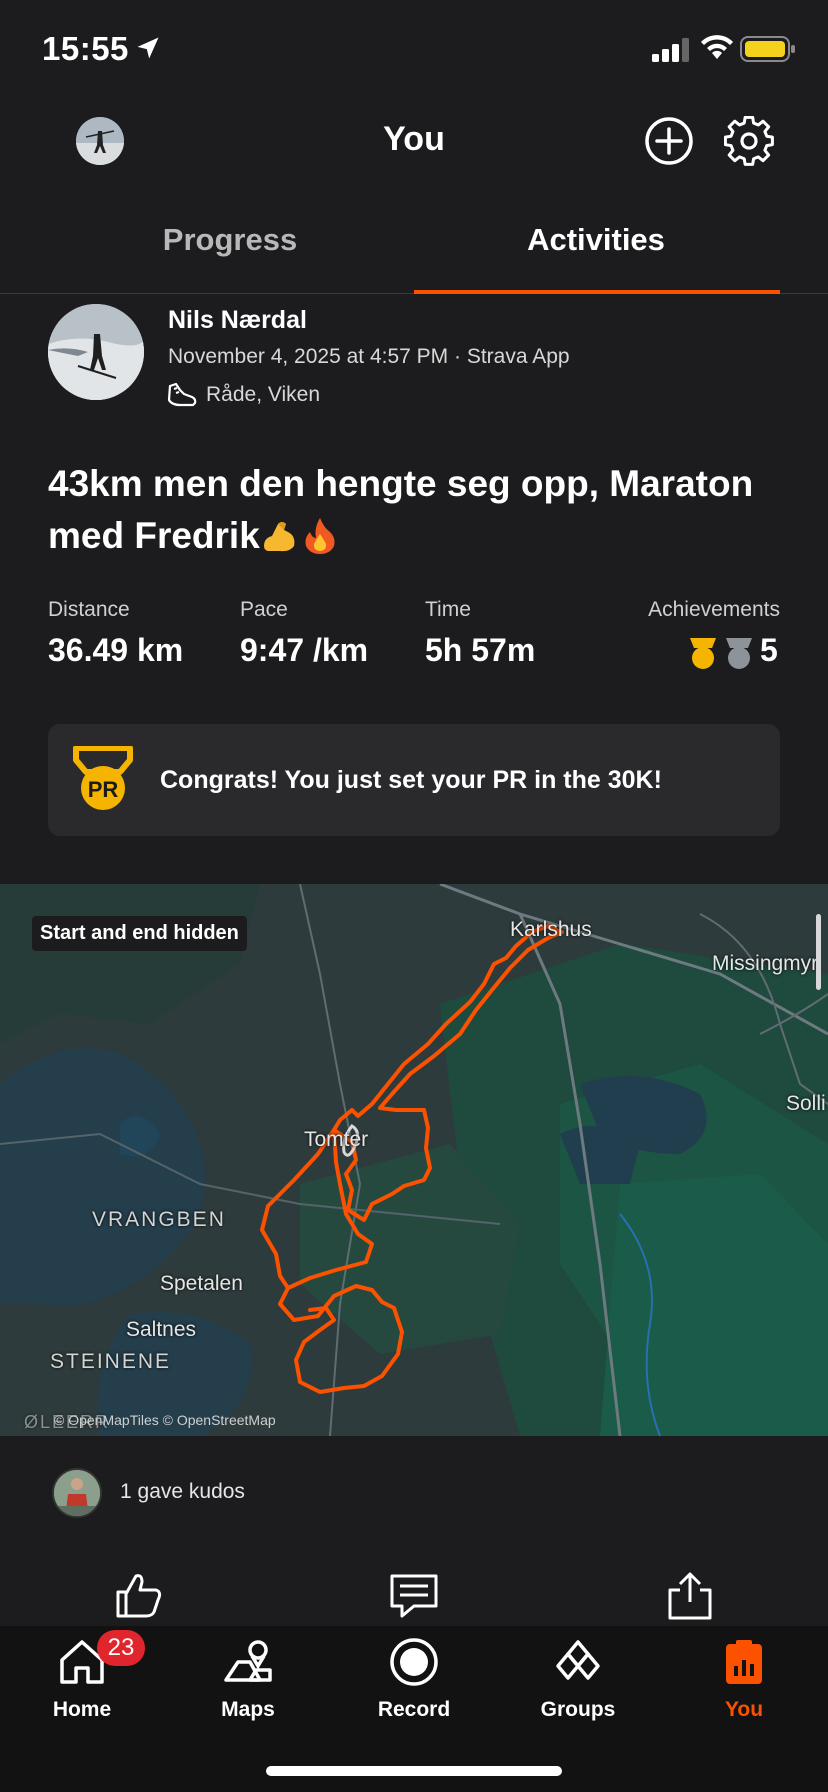 Image resolution: width=828 pixels, height=1792 pixels. What do you see at coordinates (121, 1648) in the screenshot?
I see `home-notification-badge: 23` at bounding box center [121, 1648].